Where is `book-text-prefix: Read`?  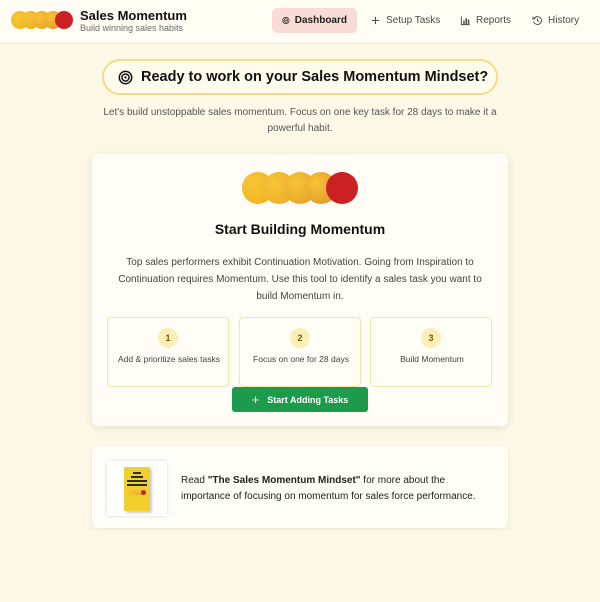 book-text-prefix: Read is located at coordinates (194, 480).